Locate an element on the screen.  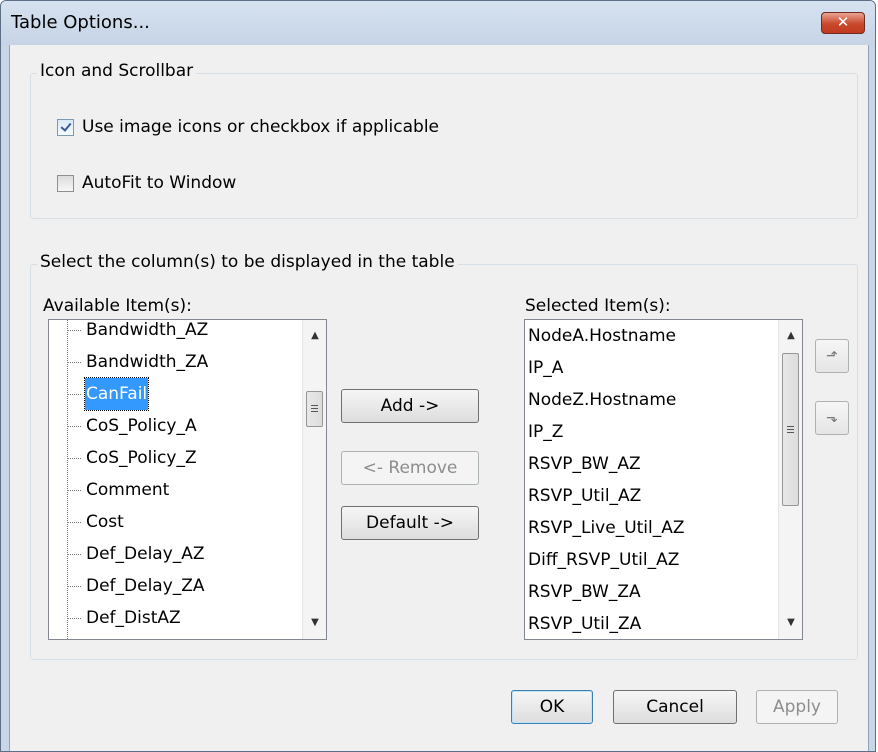
ok-button: OK is located at coordinates (552, 707).